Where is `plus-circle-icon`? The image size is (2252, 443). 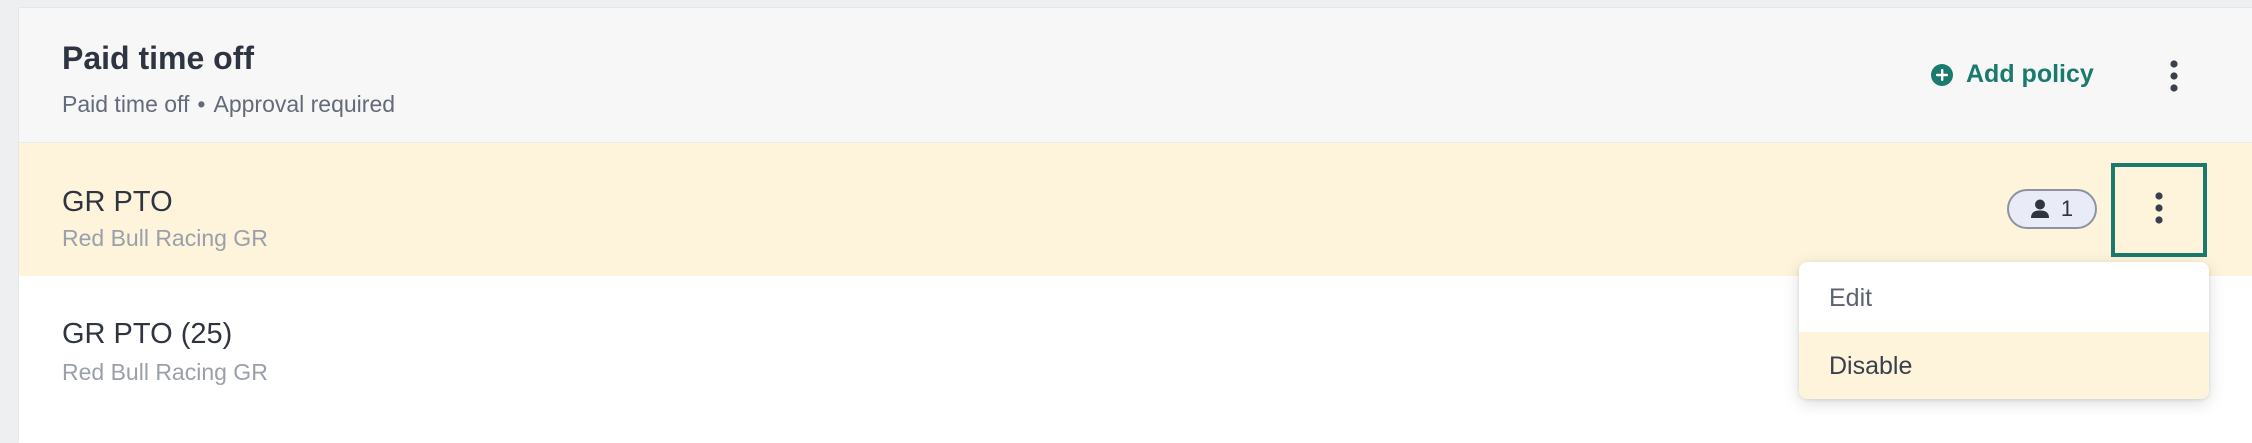 plus-circle-icon is located at coordinates (1942, 75).